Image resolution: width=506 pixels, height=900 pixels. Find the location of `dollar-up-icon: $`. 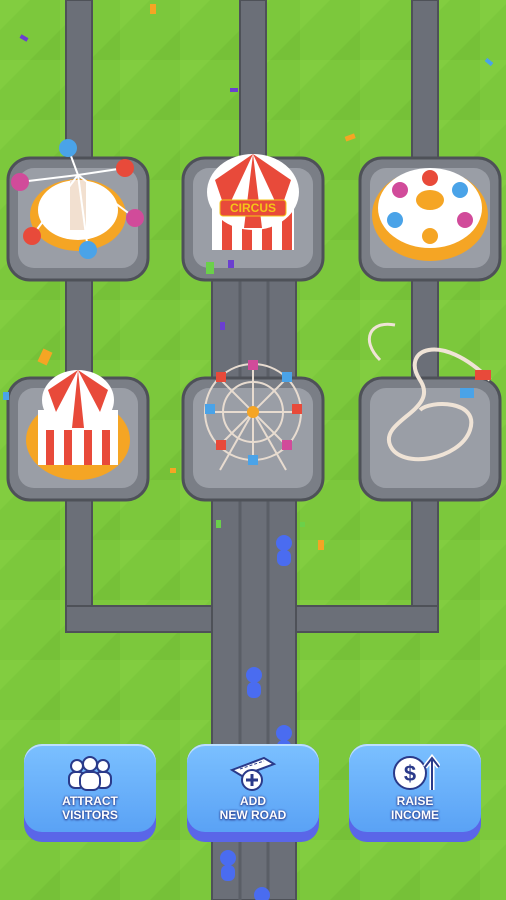

dollar-up-icon: $ is located at coordinates (416, 771).